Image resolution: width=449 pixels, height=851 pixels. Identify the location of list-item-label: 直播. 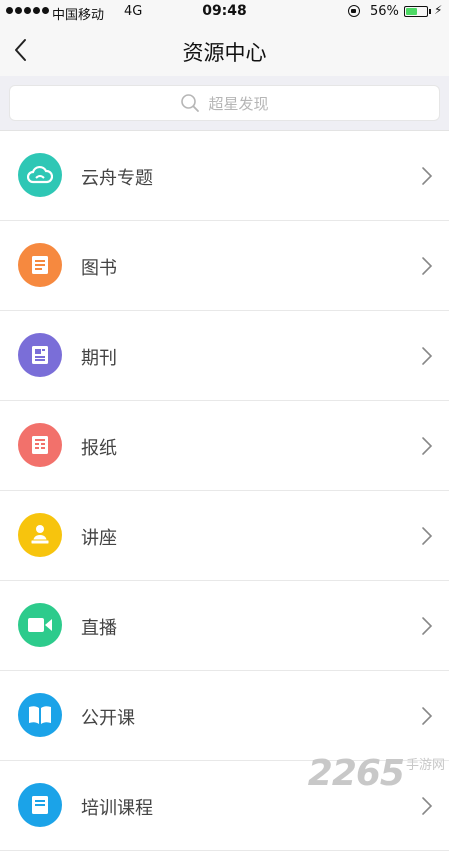
(99, 628).